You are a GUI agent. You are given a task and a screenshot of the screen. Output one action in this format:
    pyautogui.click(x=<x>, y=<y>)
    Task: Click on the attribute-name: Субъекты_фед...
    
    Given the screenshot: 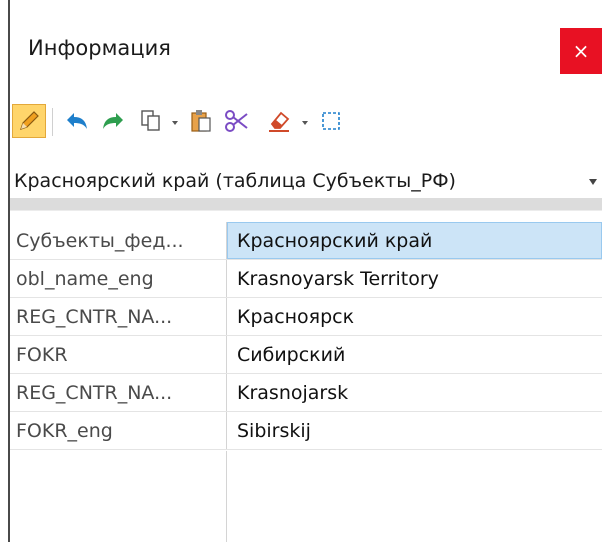 What is the action you would take?
    pyautogui.click(x=118, y=240)
    